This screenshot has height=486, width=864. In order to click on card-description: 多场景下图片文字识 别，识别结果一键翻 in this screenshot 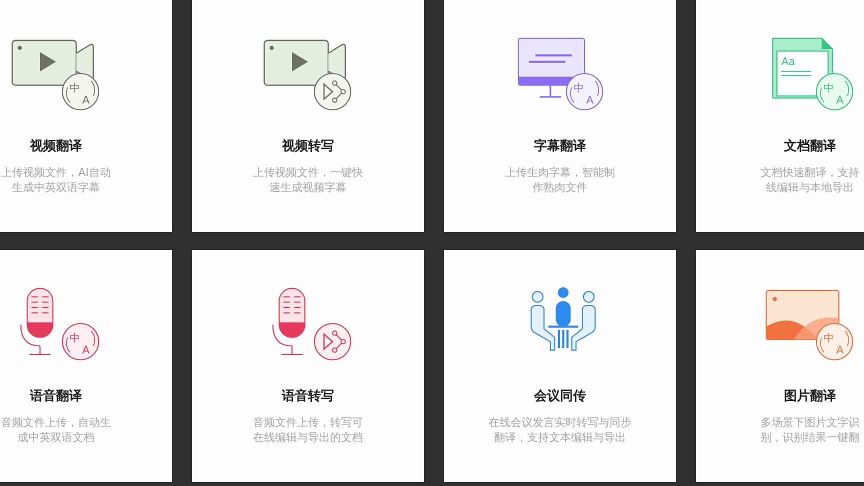, I will do `click(810, 430)`.